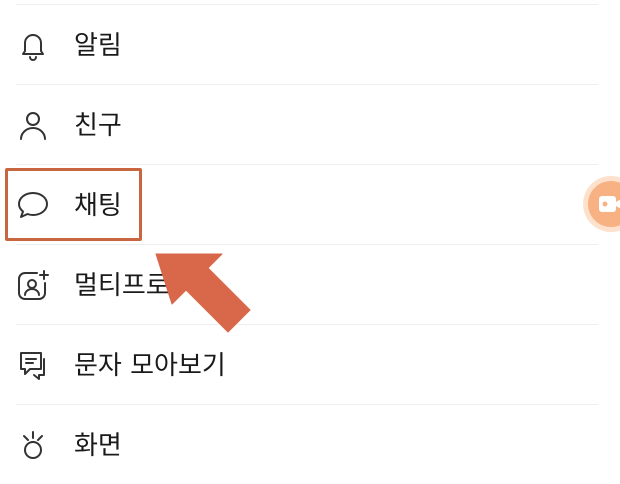 The image size is (620, 484). Describe the element at coordinates (33, 45) in the screenshot. I see `bell-icon` at that location.